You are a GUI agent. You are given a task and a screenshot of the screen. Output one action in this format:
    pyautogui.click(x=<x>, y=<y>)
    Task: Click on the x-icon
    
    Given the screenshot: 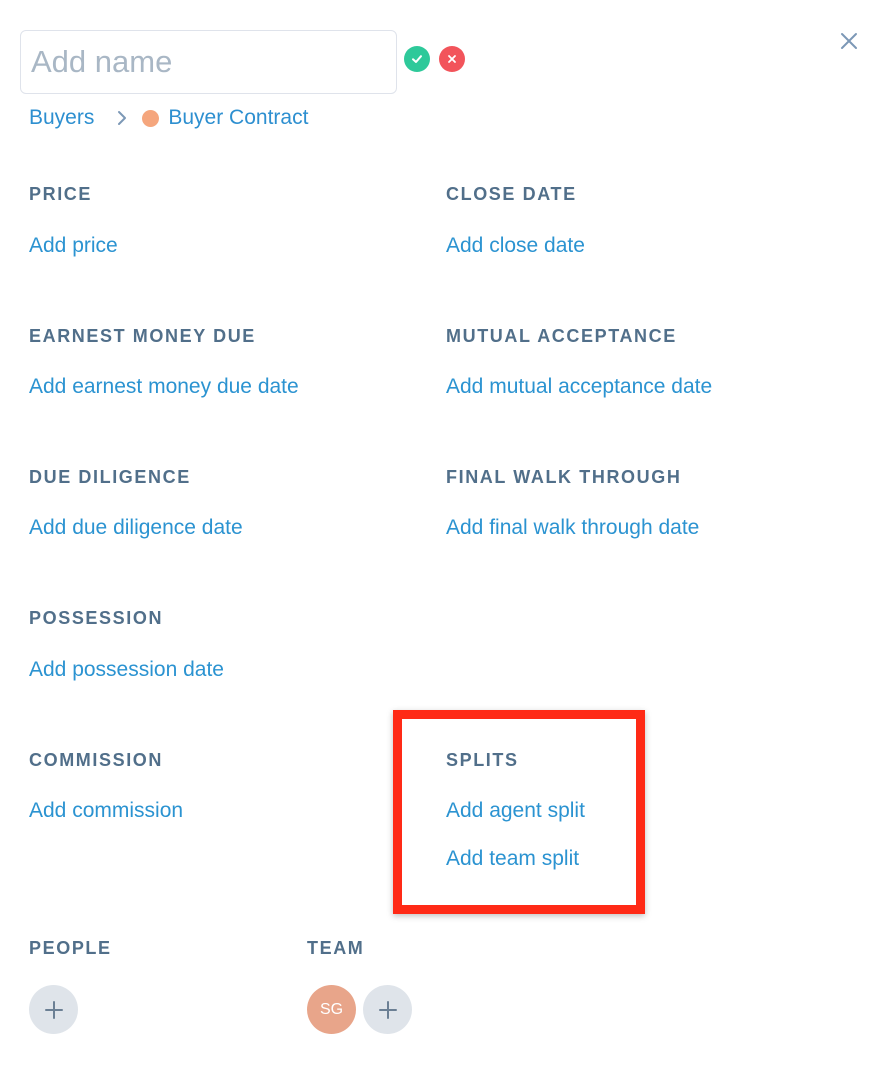 What is the action you would take?
    pyautogui.click(x=452, y=59)
    